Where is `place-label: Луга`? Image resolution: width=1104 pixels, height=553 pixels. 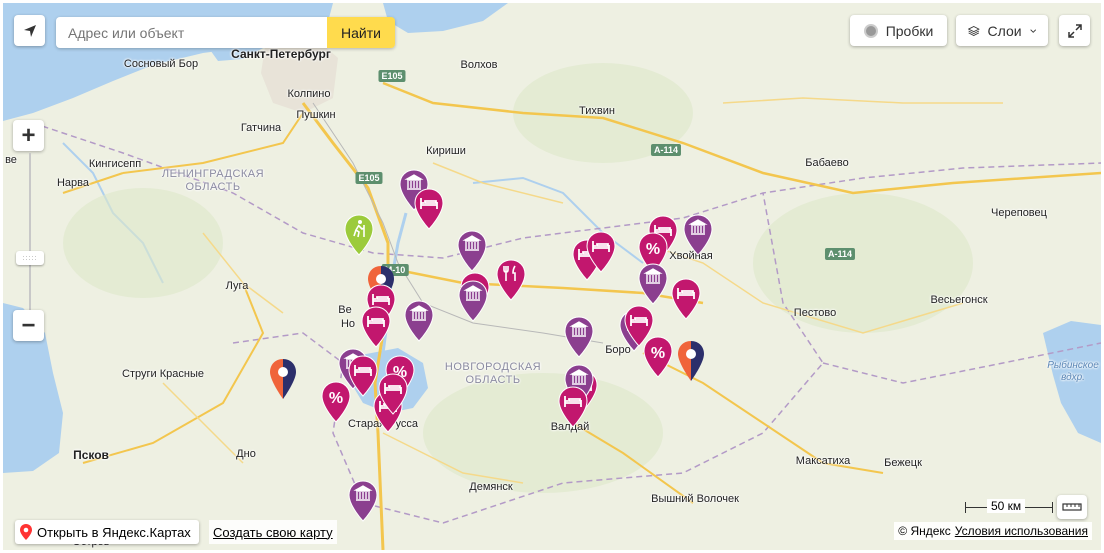
place-label: Луга is located at coordinates (237, 286).